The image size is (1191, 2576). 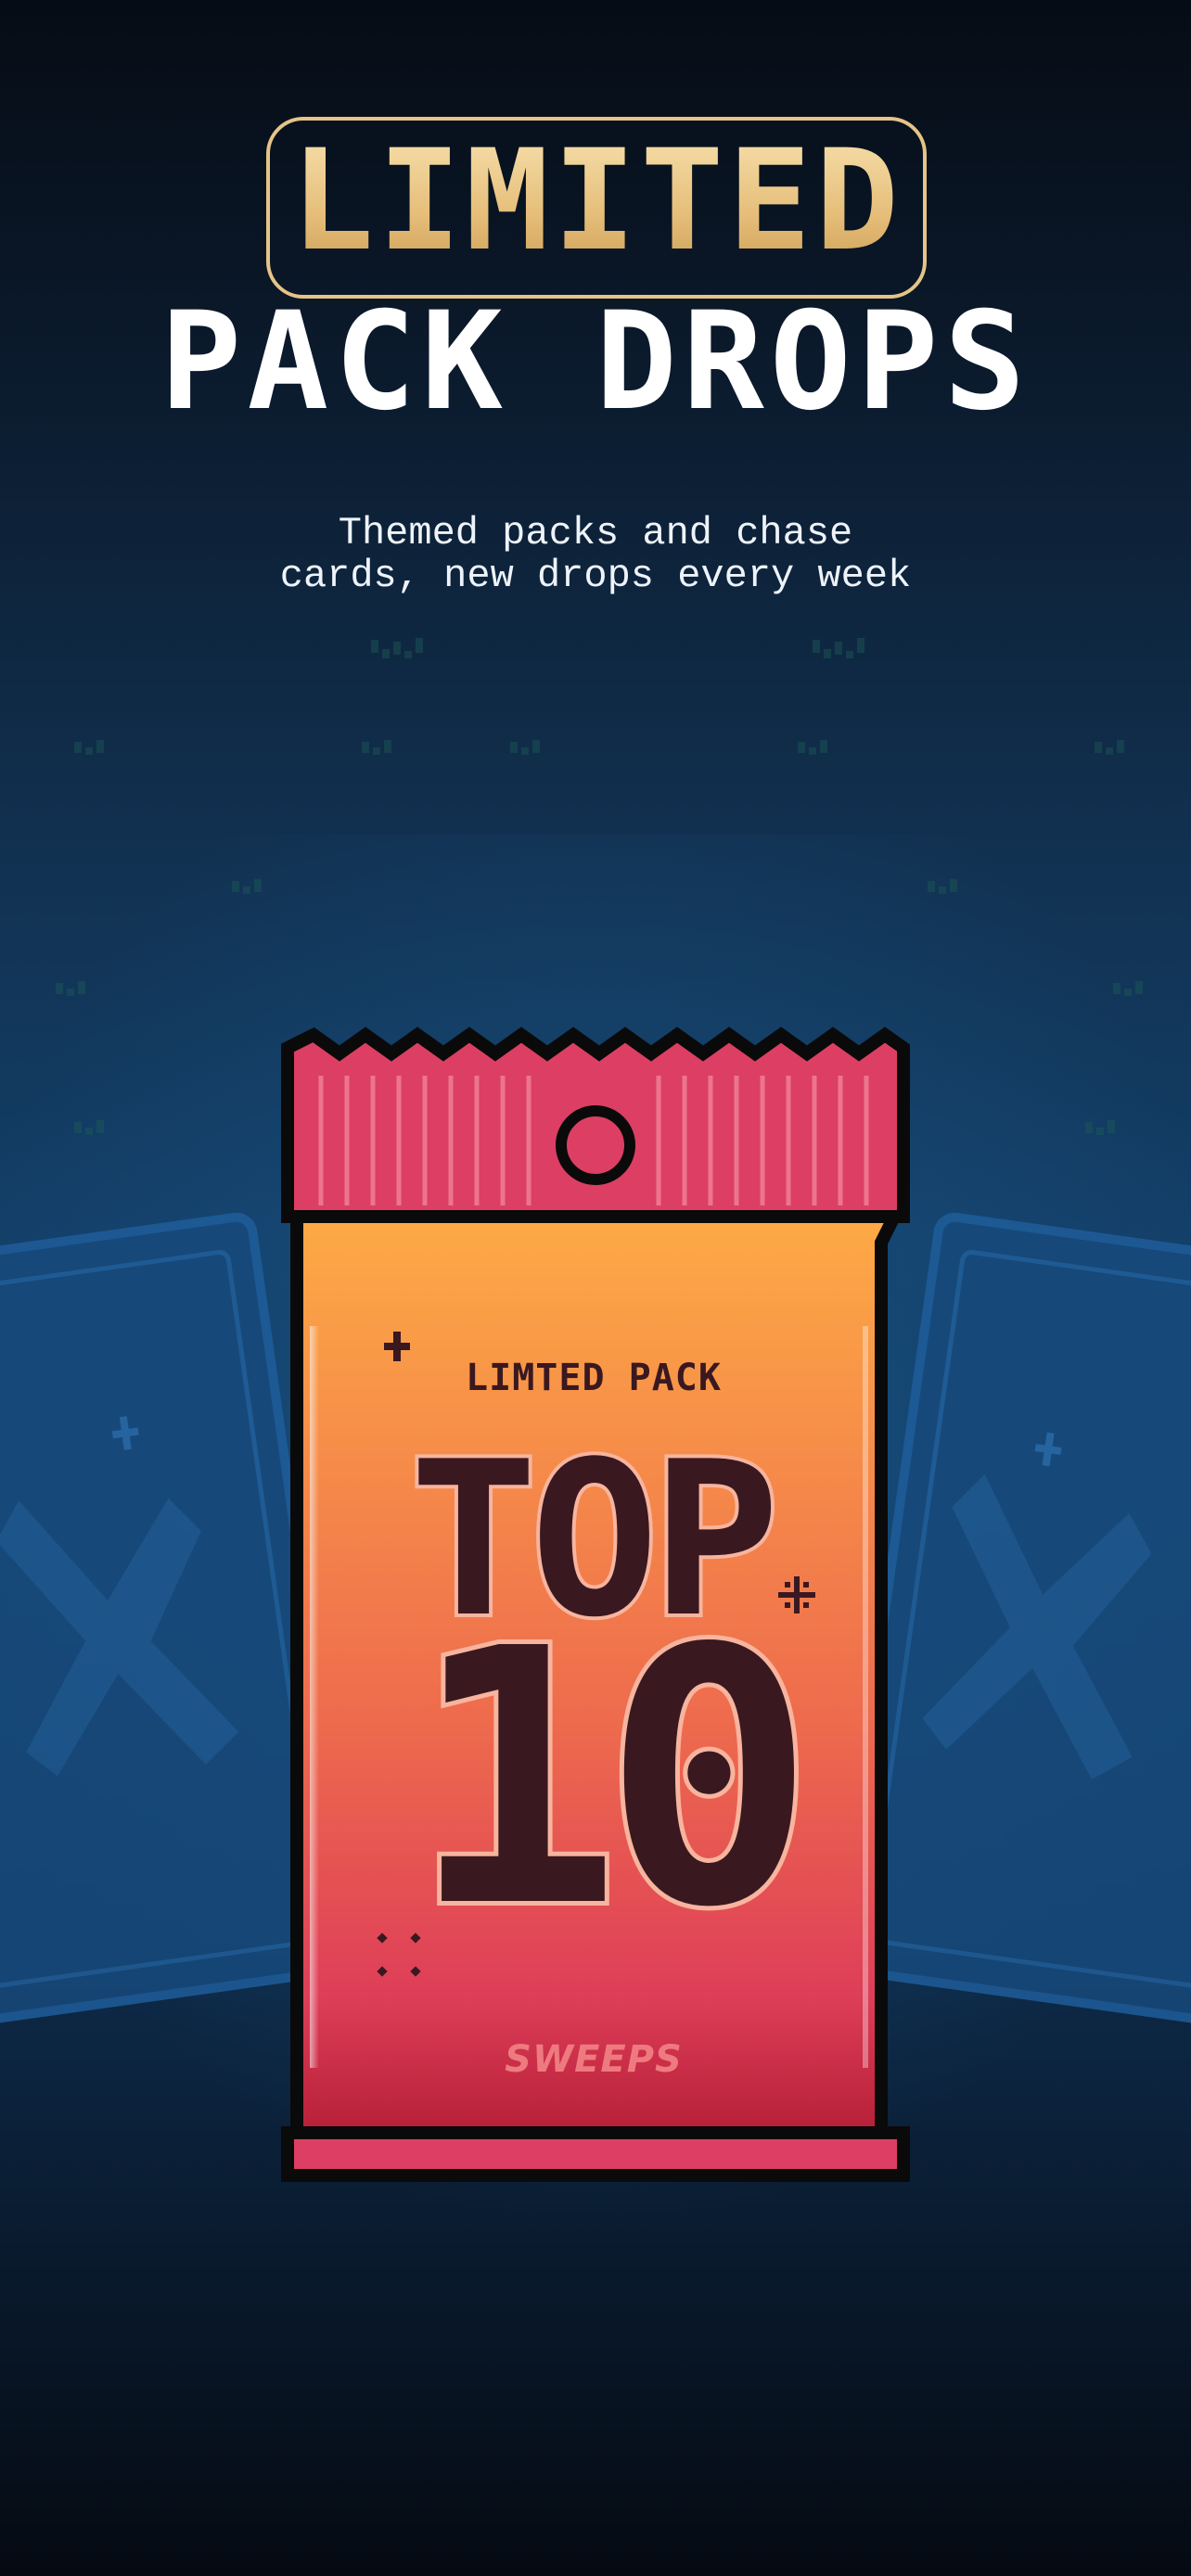 What do you see at coordinates (595, 533) in the screenshot?
I see `subtitle-line: Themed packs and chase` at bounding box center [595, 533].